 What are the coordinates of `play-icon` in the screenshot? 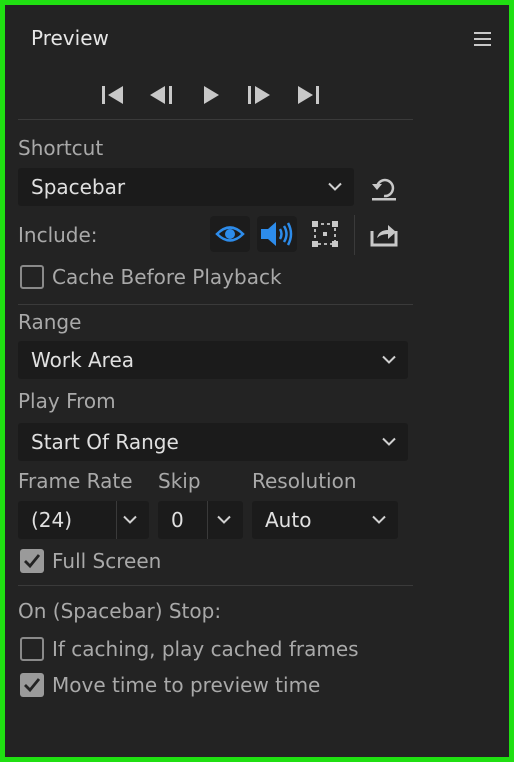 It's located at (211, 95).